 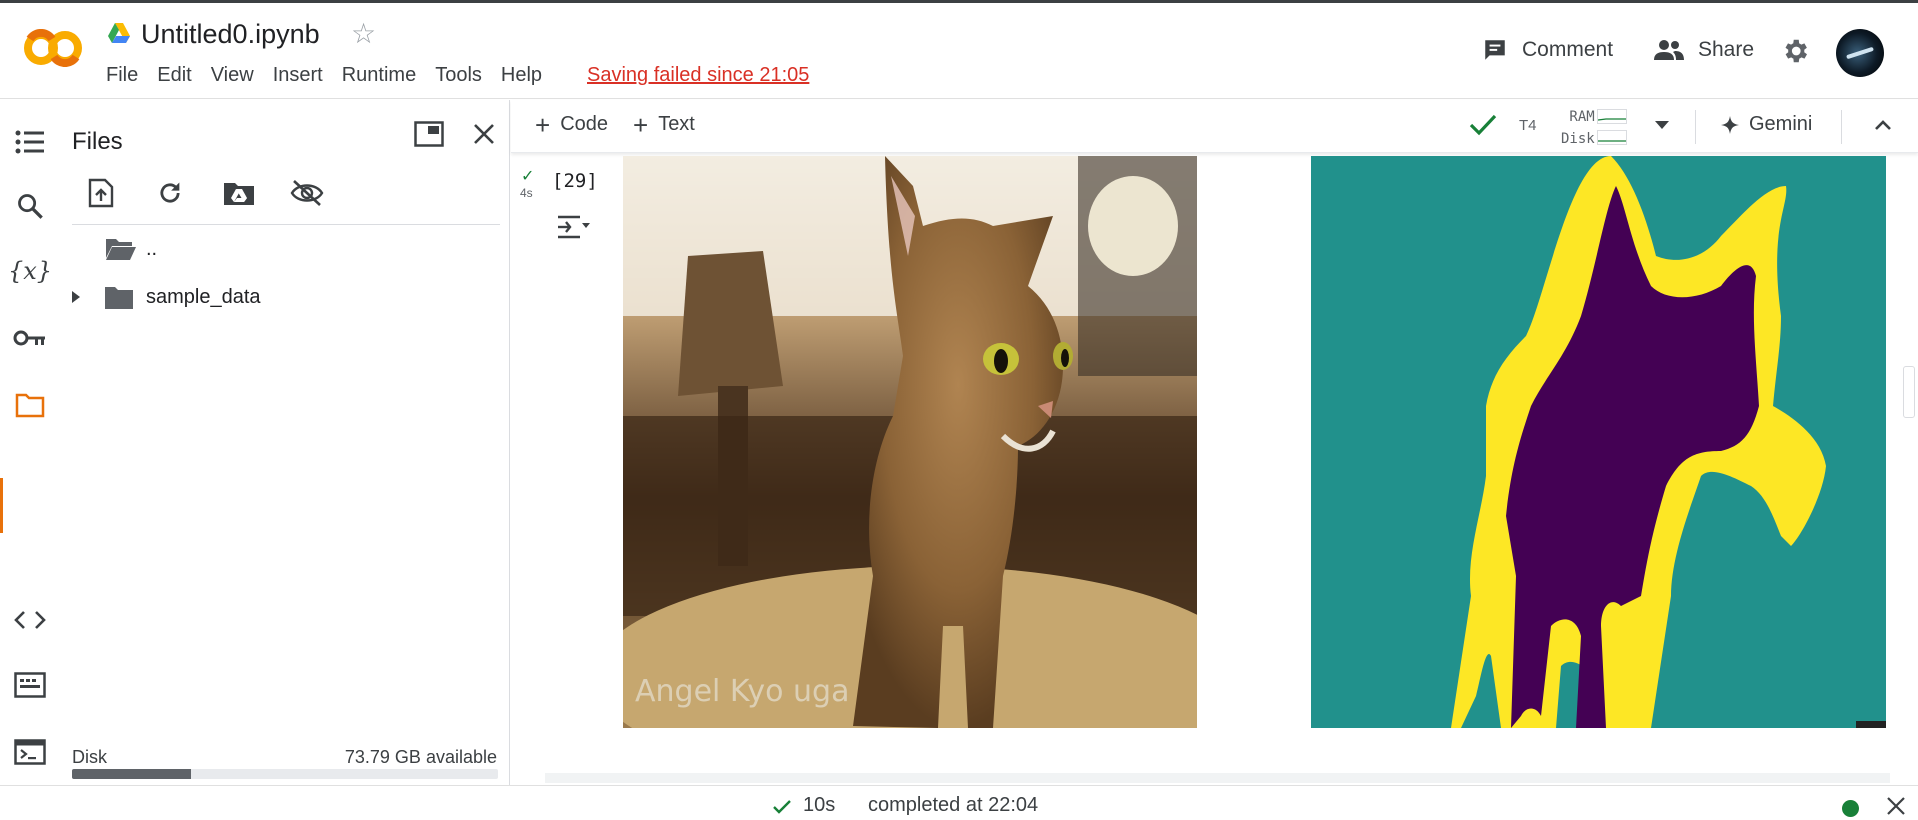 I want to click on open-in-tab-icon, so click(x=429, y=134).